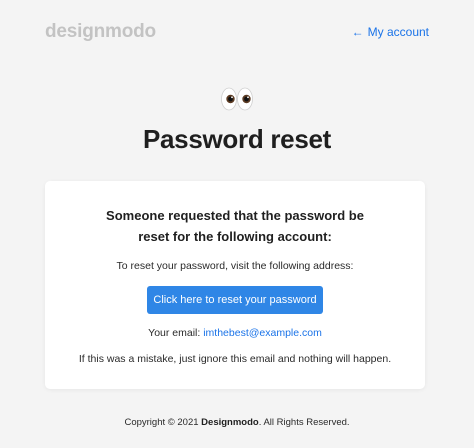 The height and width of the screenshot is (448, 474). I want to click on company-name: Designmodo, so click(230, 422).